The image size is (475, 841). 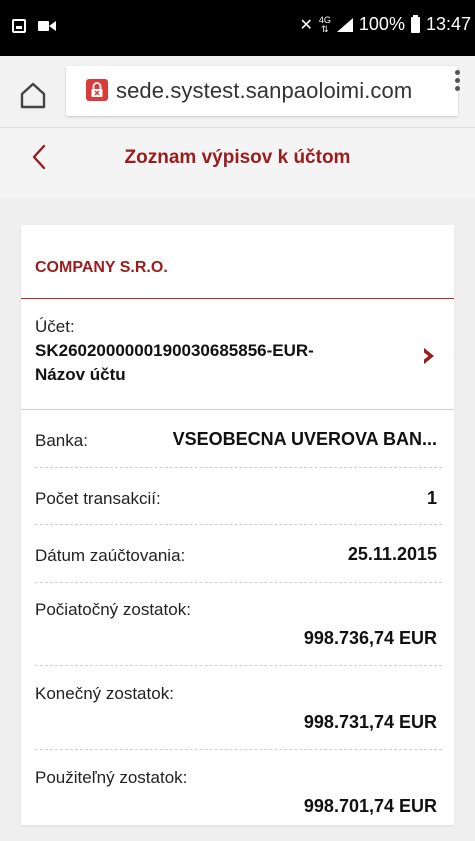 I want to click on account-number: SK2602000000190030685856-EUR-, so click(x=174, y=350).